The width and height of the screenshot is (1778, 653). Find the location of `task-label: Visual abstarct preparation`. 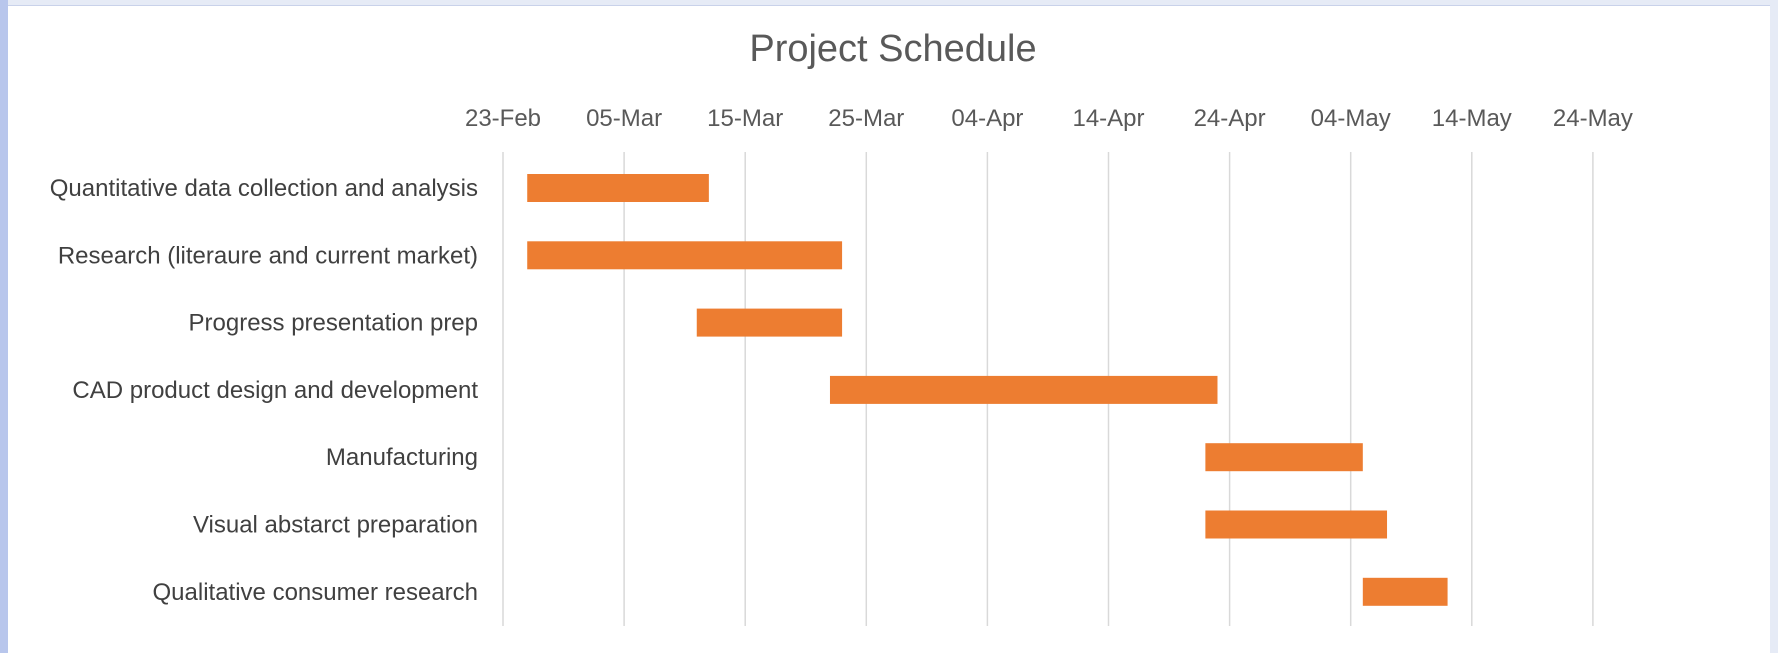

task-label: Visual abstarct preparation is located at coordinates (335, 525).